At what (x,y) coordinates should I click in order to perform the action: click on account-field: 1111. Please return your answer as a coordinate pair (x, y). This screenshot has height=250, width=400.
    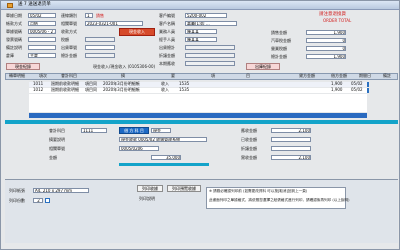
    Looking at the image, I should click on (94, 130).